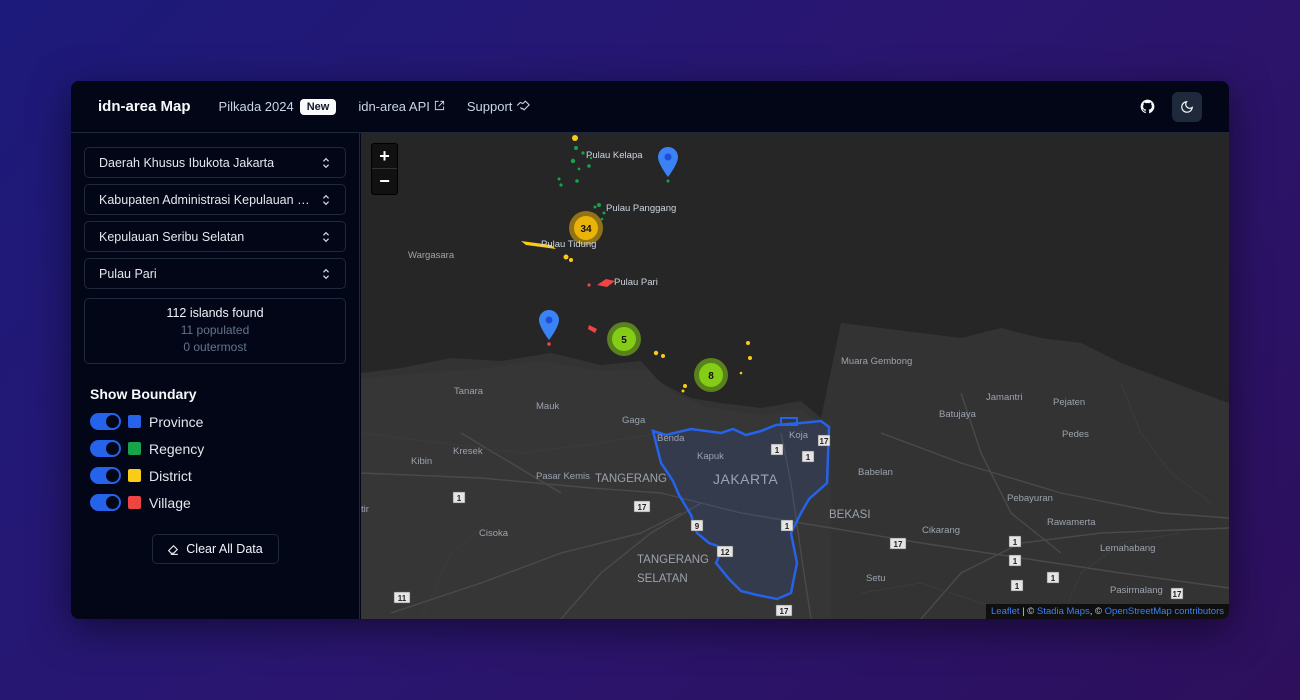 This screenshot has width=1300, height=700. What do you see at coordinates (105, 475) in the screenshot?
I see `district-toggle` at bounding box center [105, 475].